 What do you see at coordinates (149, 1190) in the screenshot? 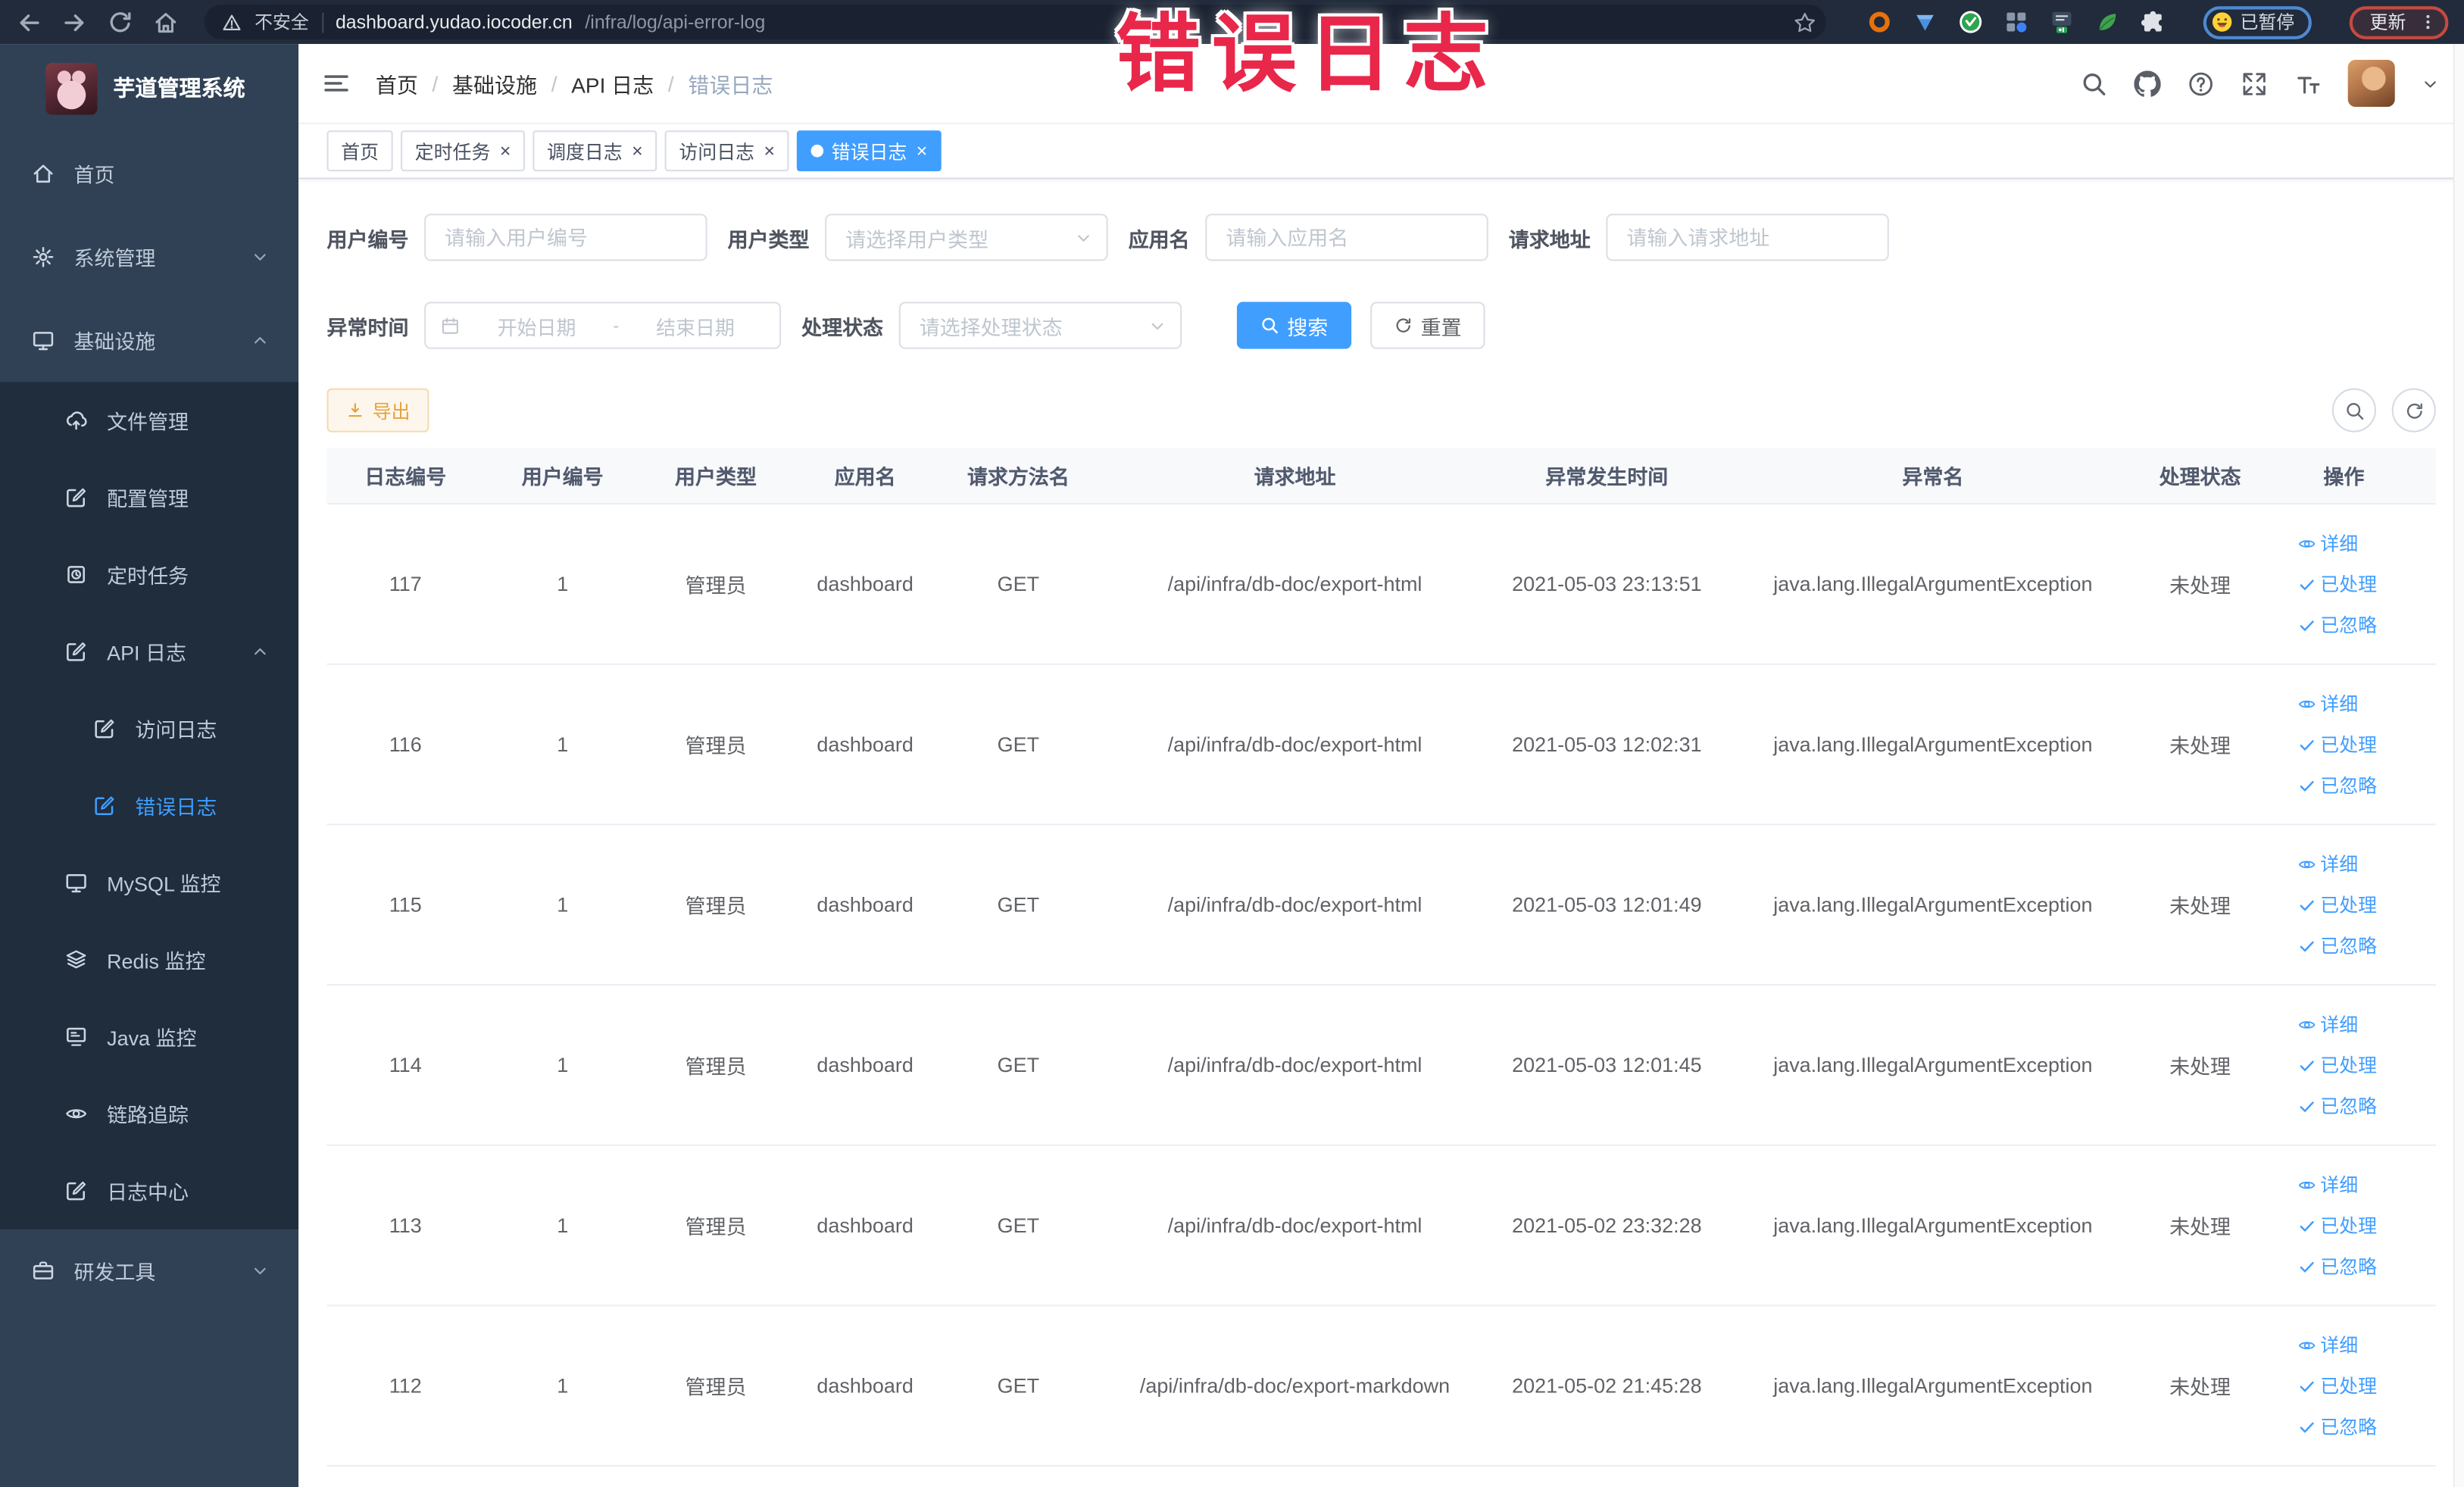
I see `sidebar-item-log-center: 日志中心` at bounding box center [149, 1190].